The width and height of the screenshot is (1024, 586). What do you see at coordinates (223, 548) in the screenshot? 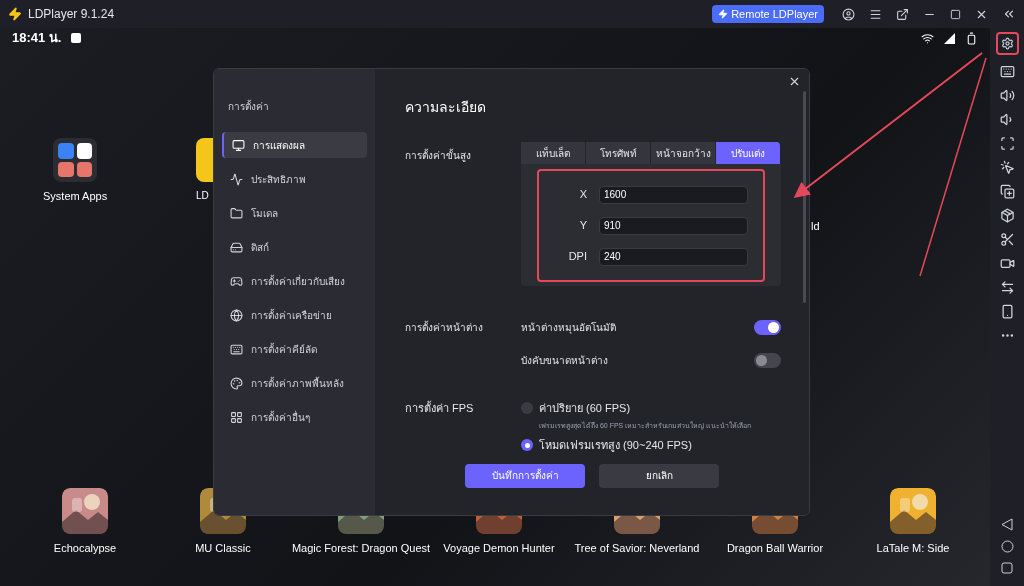
I see `app-label: MU Classic` at bounding box center [223, 548].